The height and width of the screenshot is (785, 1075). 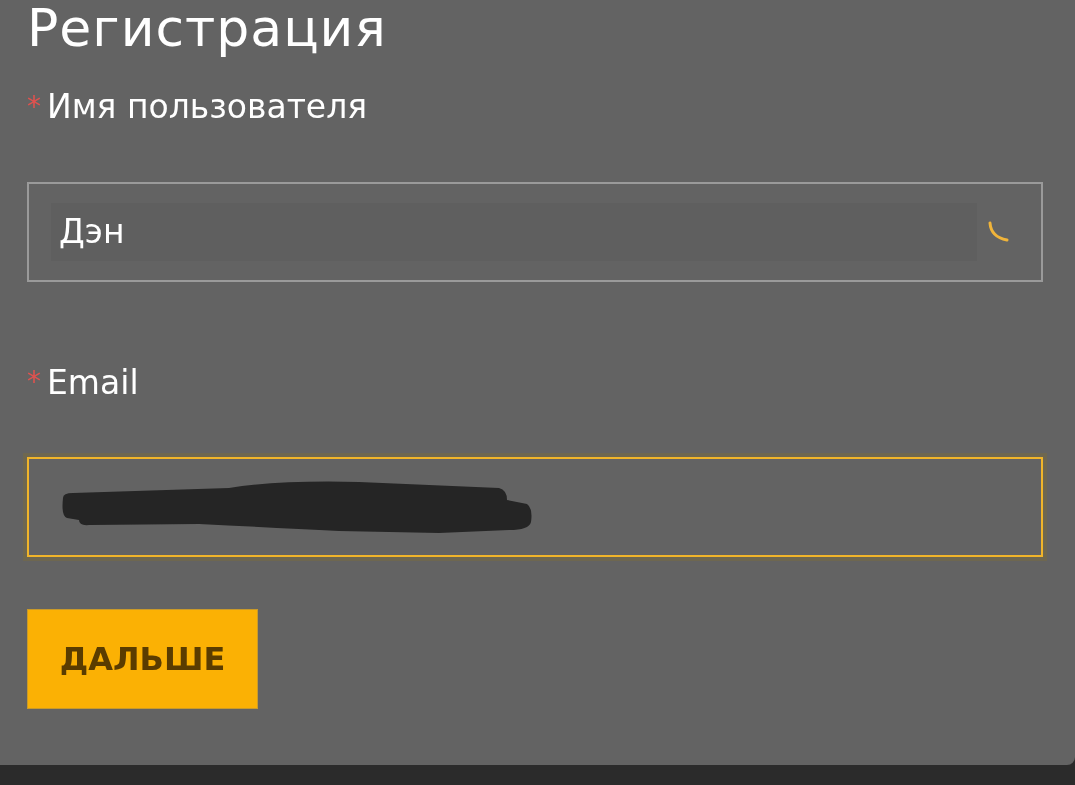 What do you see at coordinates (535, 231) in the screenshot?
I see `input-field: Дэн` at bounding box center [535, 231].